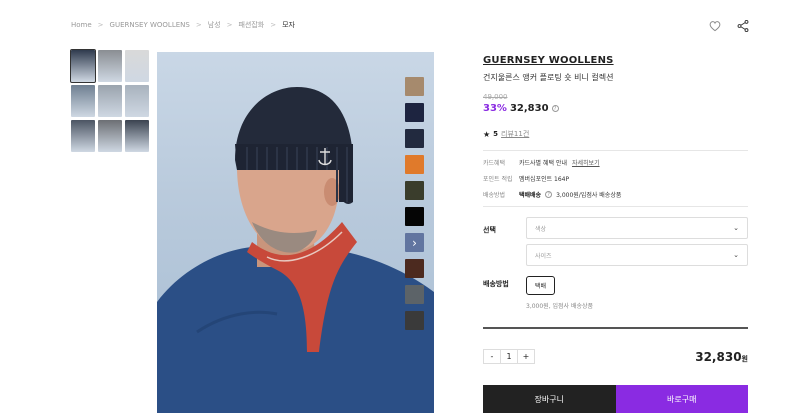 The image size is (800, 413). What do you see at coordinates (214, 25) in the screenshot?
I see `breadcrumb-category: 남성` at bounding box center [214, 25].